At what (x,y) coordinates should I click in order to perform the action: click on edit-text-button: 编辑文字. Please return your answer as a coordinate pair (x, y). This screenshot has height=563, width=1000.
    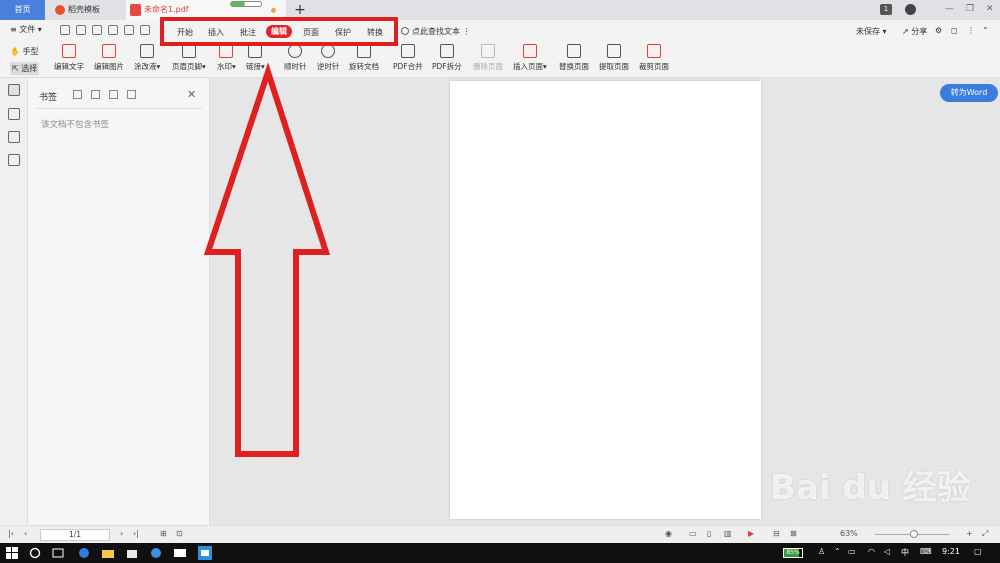
    Looking at the image, I should click on (69, 58).